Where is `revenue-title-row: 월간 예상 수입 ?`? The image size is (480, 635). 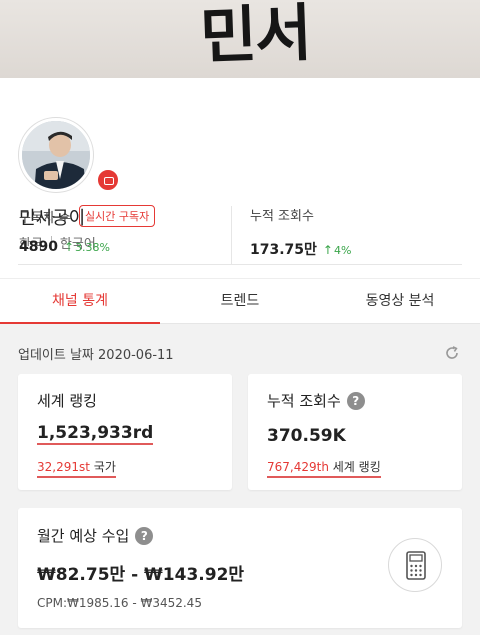 revenue-title-row: 월간 예상 수입 ? is located at coordinates (95, 535).